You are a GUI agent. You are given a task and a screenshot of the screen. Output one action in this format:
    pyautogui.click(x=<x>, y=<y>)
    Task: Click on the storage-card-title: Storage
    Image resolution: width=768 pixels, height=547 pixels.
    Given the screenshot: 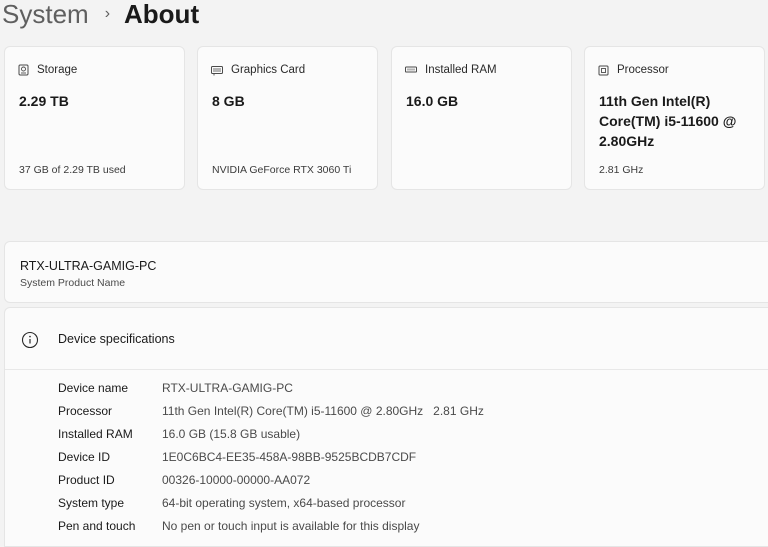 What is the action you would take?
    pyautogui.click(x=57, y=70)
    